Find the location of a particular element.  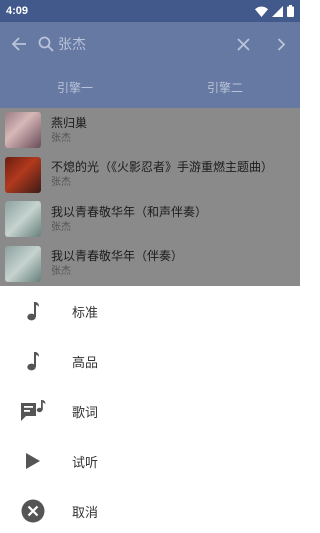

signal-icon is located at coordinates (277, 11).